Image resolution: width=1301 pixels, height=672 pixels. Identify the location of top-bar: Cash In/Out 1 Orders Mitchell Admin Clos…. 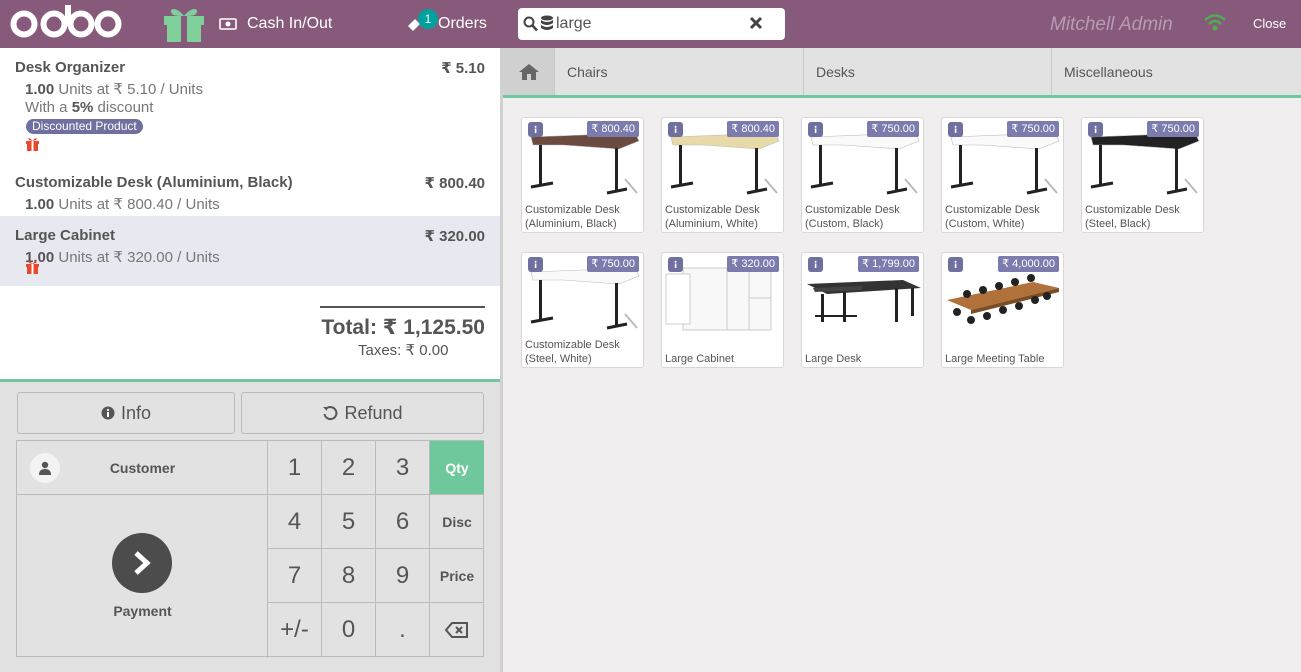
(650, 24).